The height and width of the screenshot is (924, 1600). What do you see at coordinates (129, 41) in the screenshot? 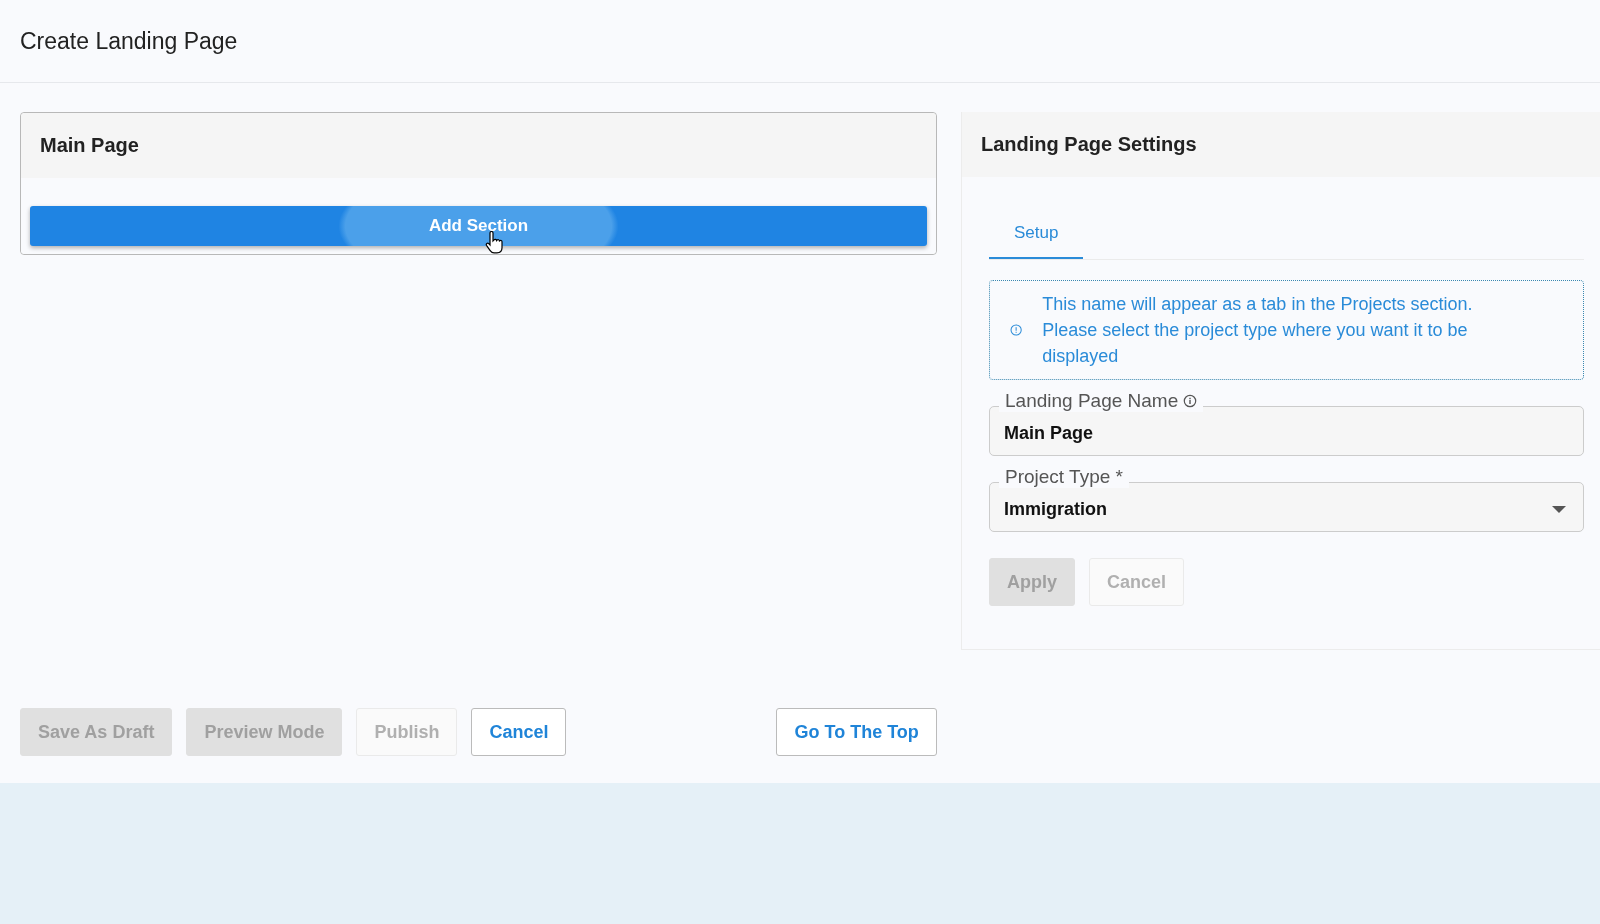
I see `page-title: Create Landing Page` at bounding box center [129, 41].